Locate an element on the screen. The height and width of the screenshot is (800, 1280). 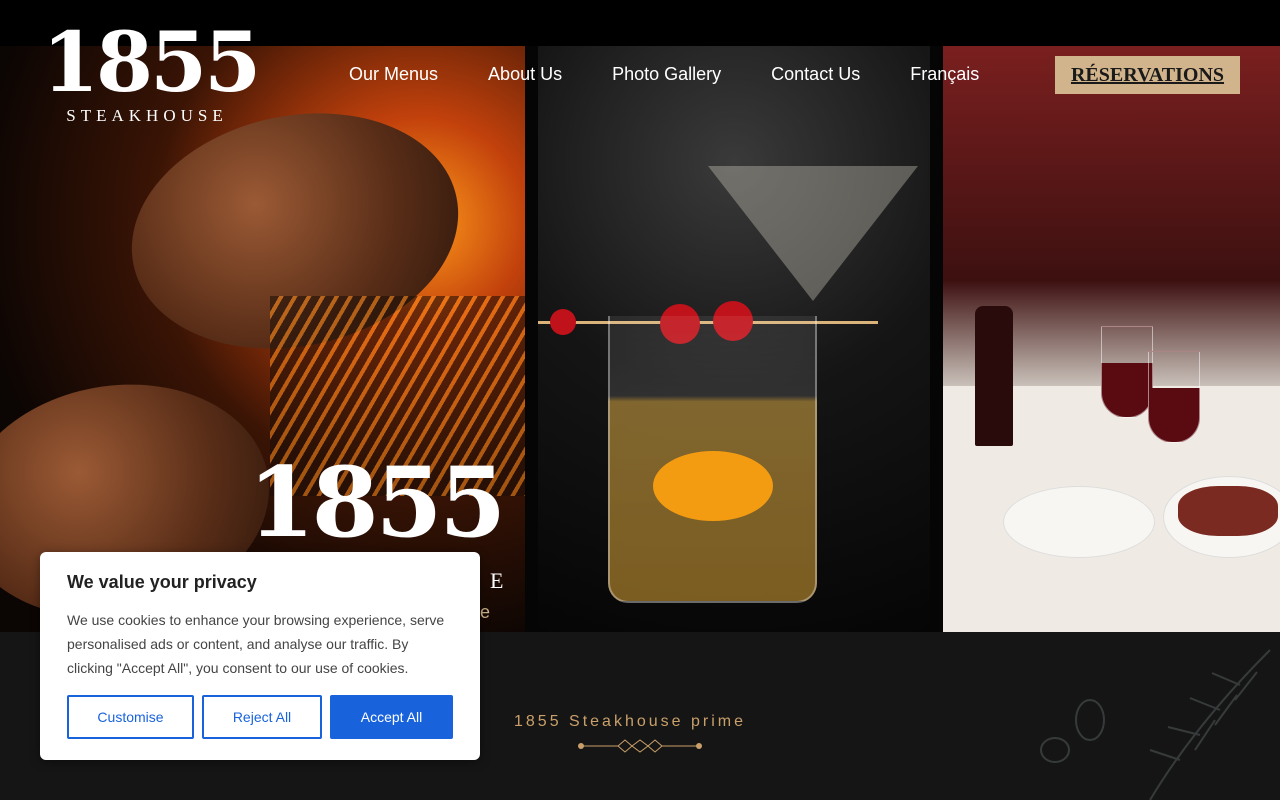
orange-peel-shape is located at coordinates (713, 486).